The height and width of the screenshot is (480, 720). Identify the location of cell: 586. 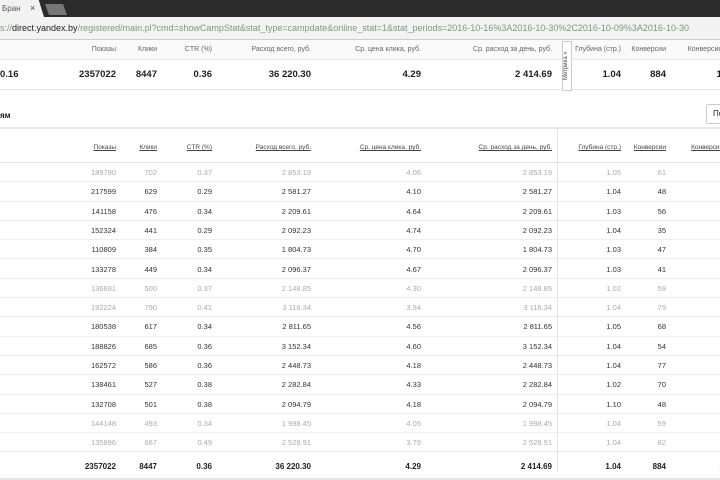
(150, 365).